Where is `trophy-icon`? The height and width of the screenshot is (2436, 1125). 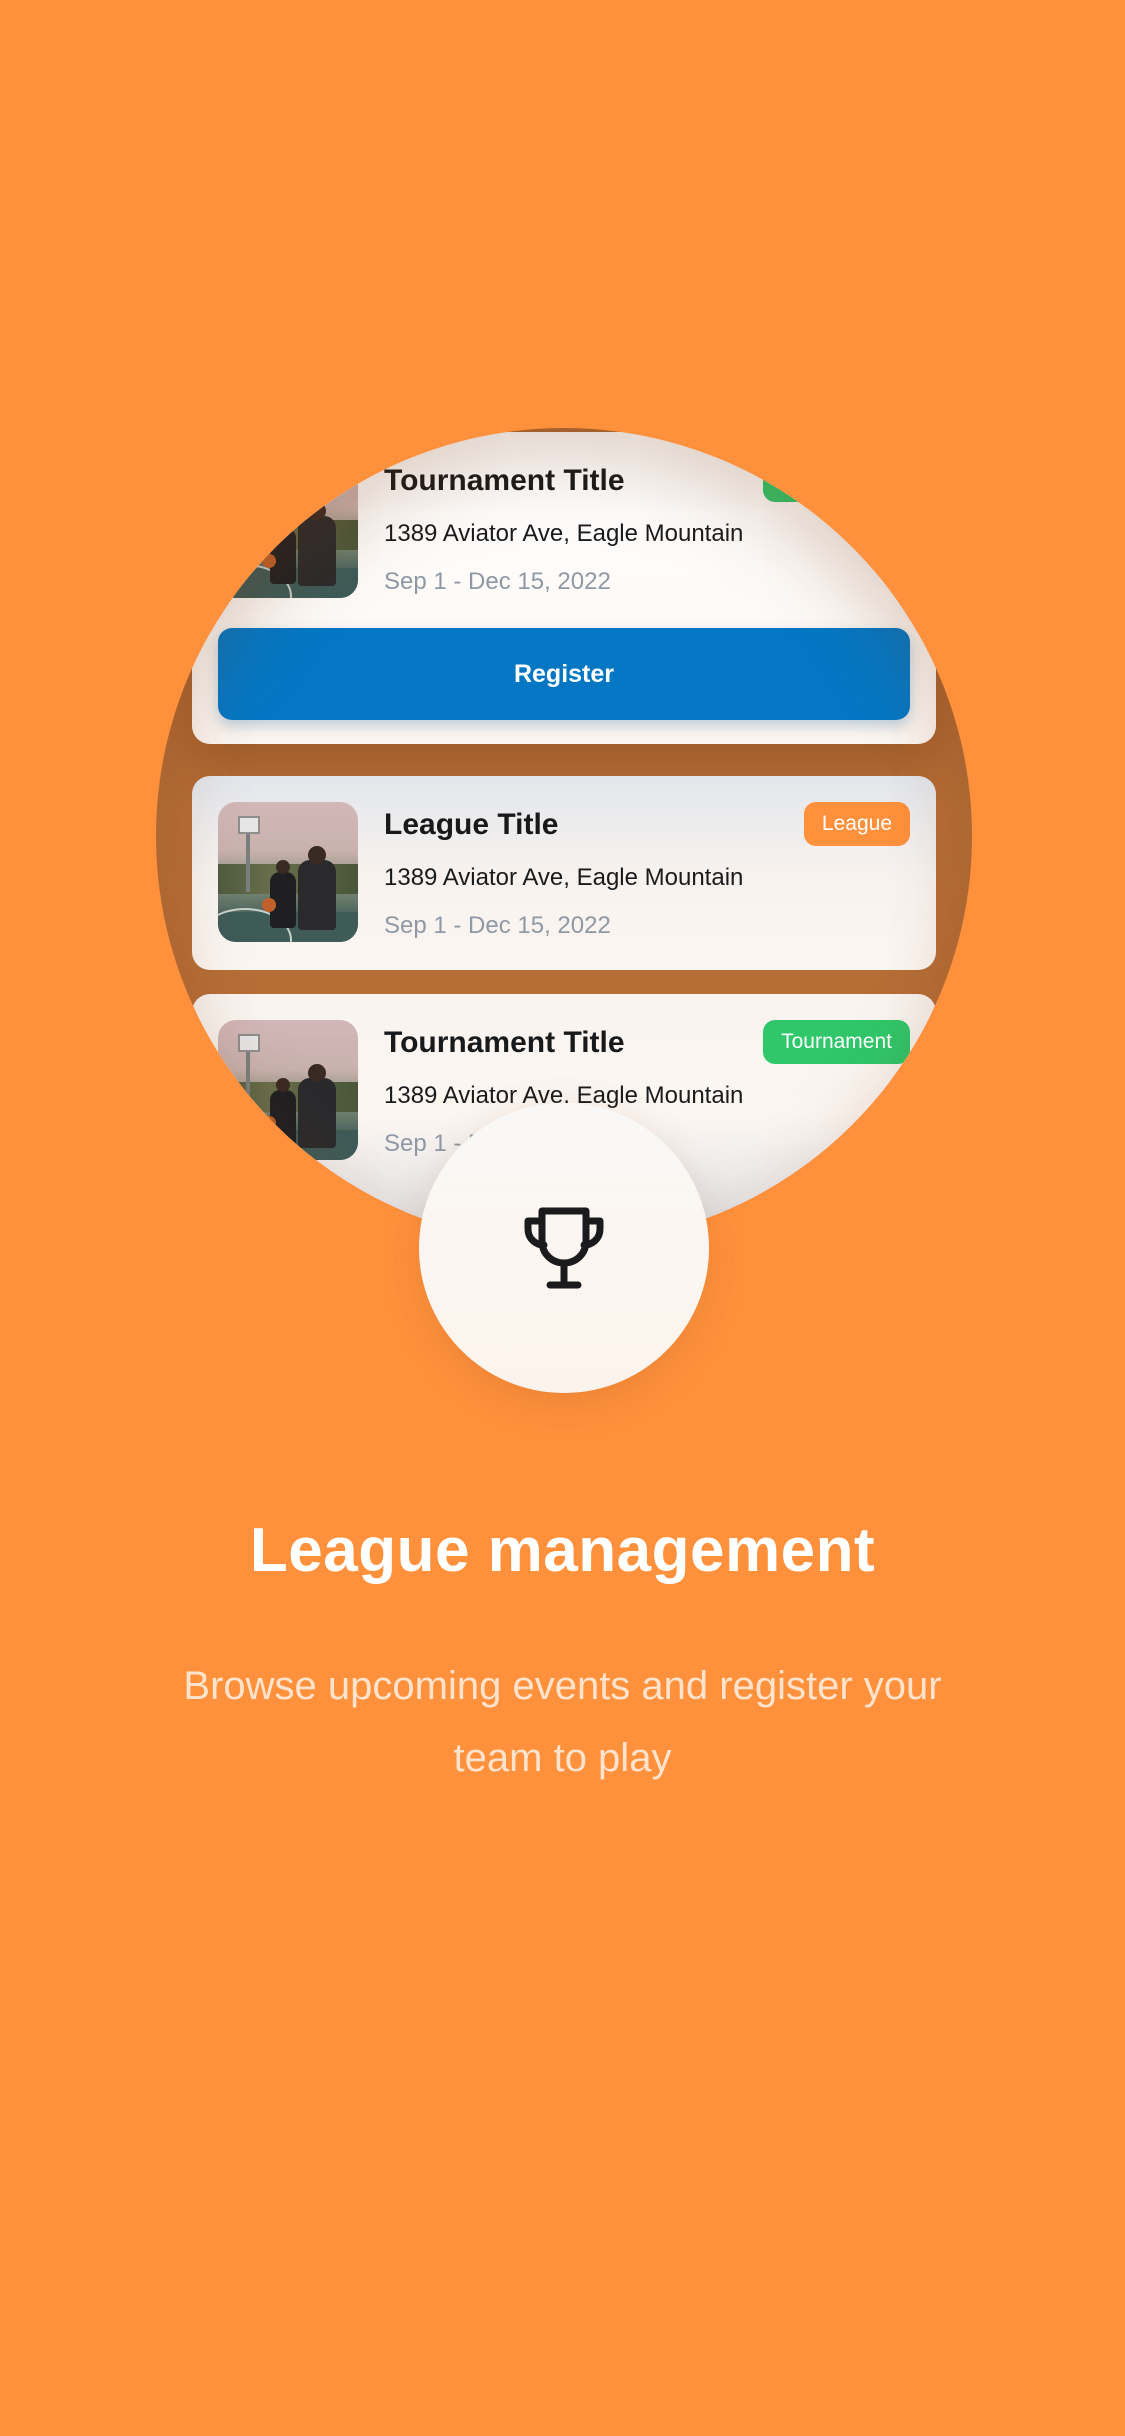 trophy-icon is located at coordinates (564, 1248).